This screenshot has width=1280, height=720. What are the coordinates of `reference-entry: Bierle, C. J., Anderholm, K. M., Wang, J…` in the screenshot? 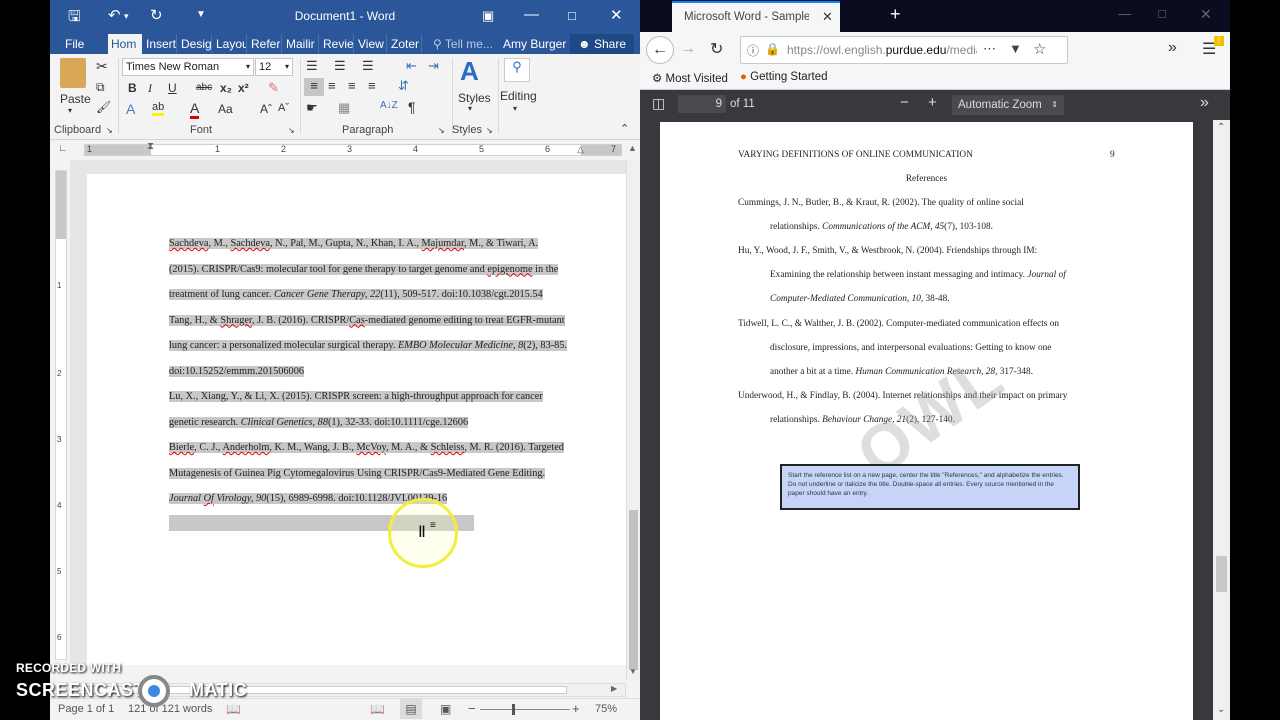 It's located at (366, 447).